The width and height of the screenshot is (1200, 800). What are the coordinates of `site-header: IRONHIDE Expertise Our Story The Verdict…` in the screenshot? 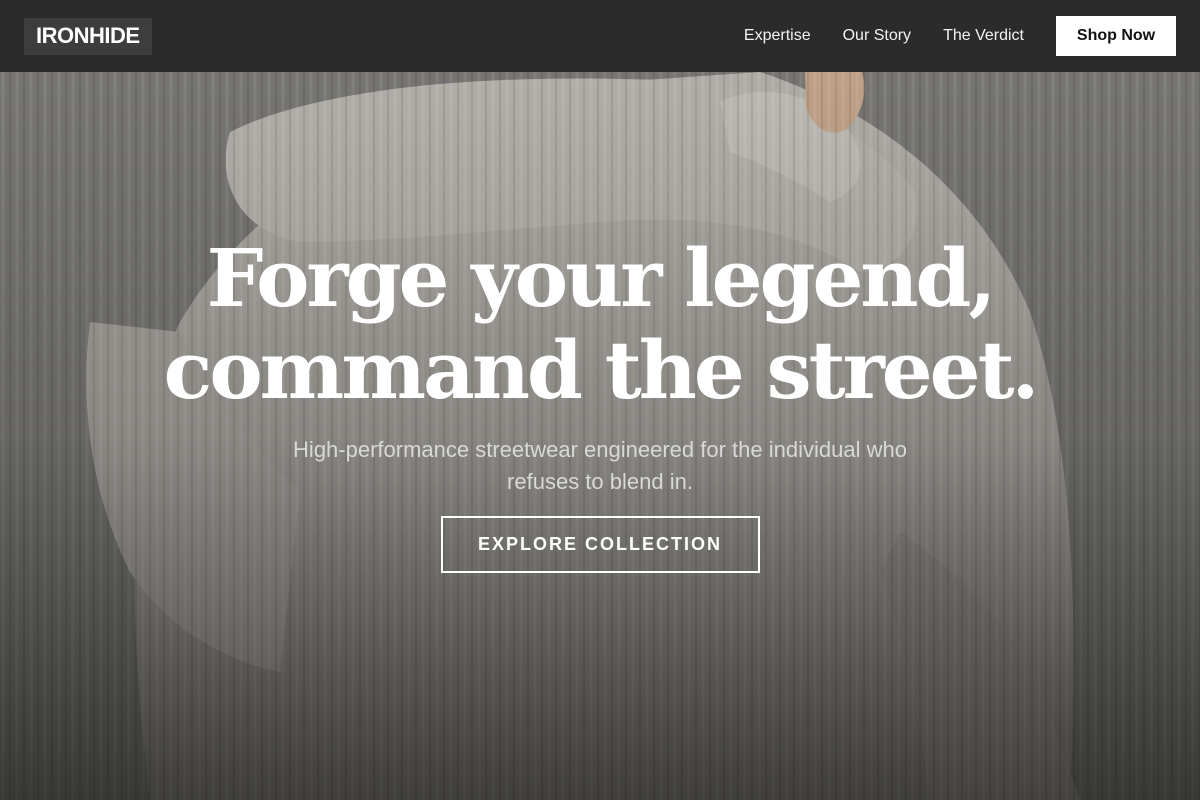 It's located at (600, 36).